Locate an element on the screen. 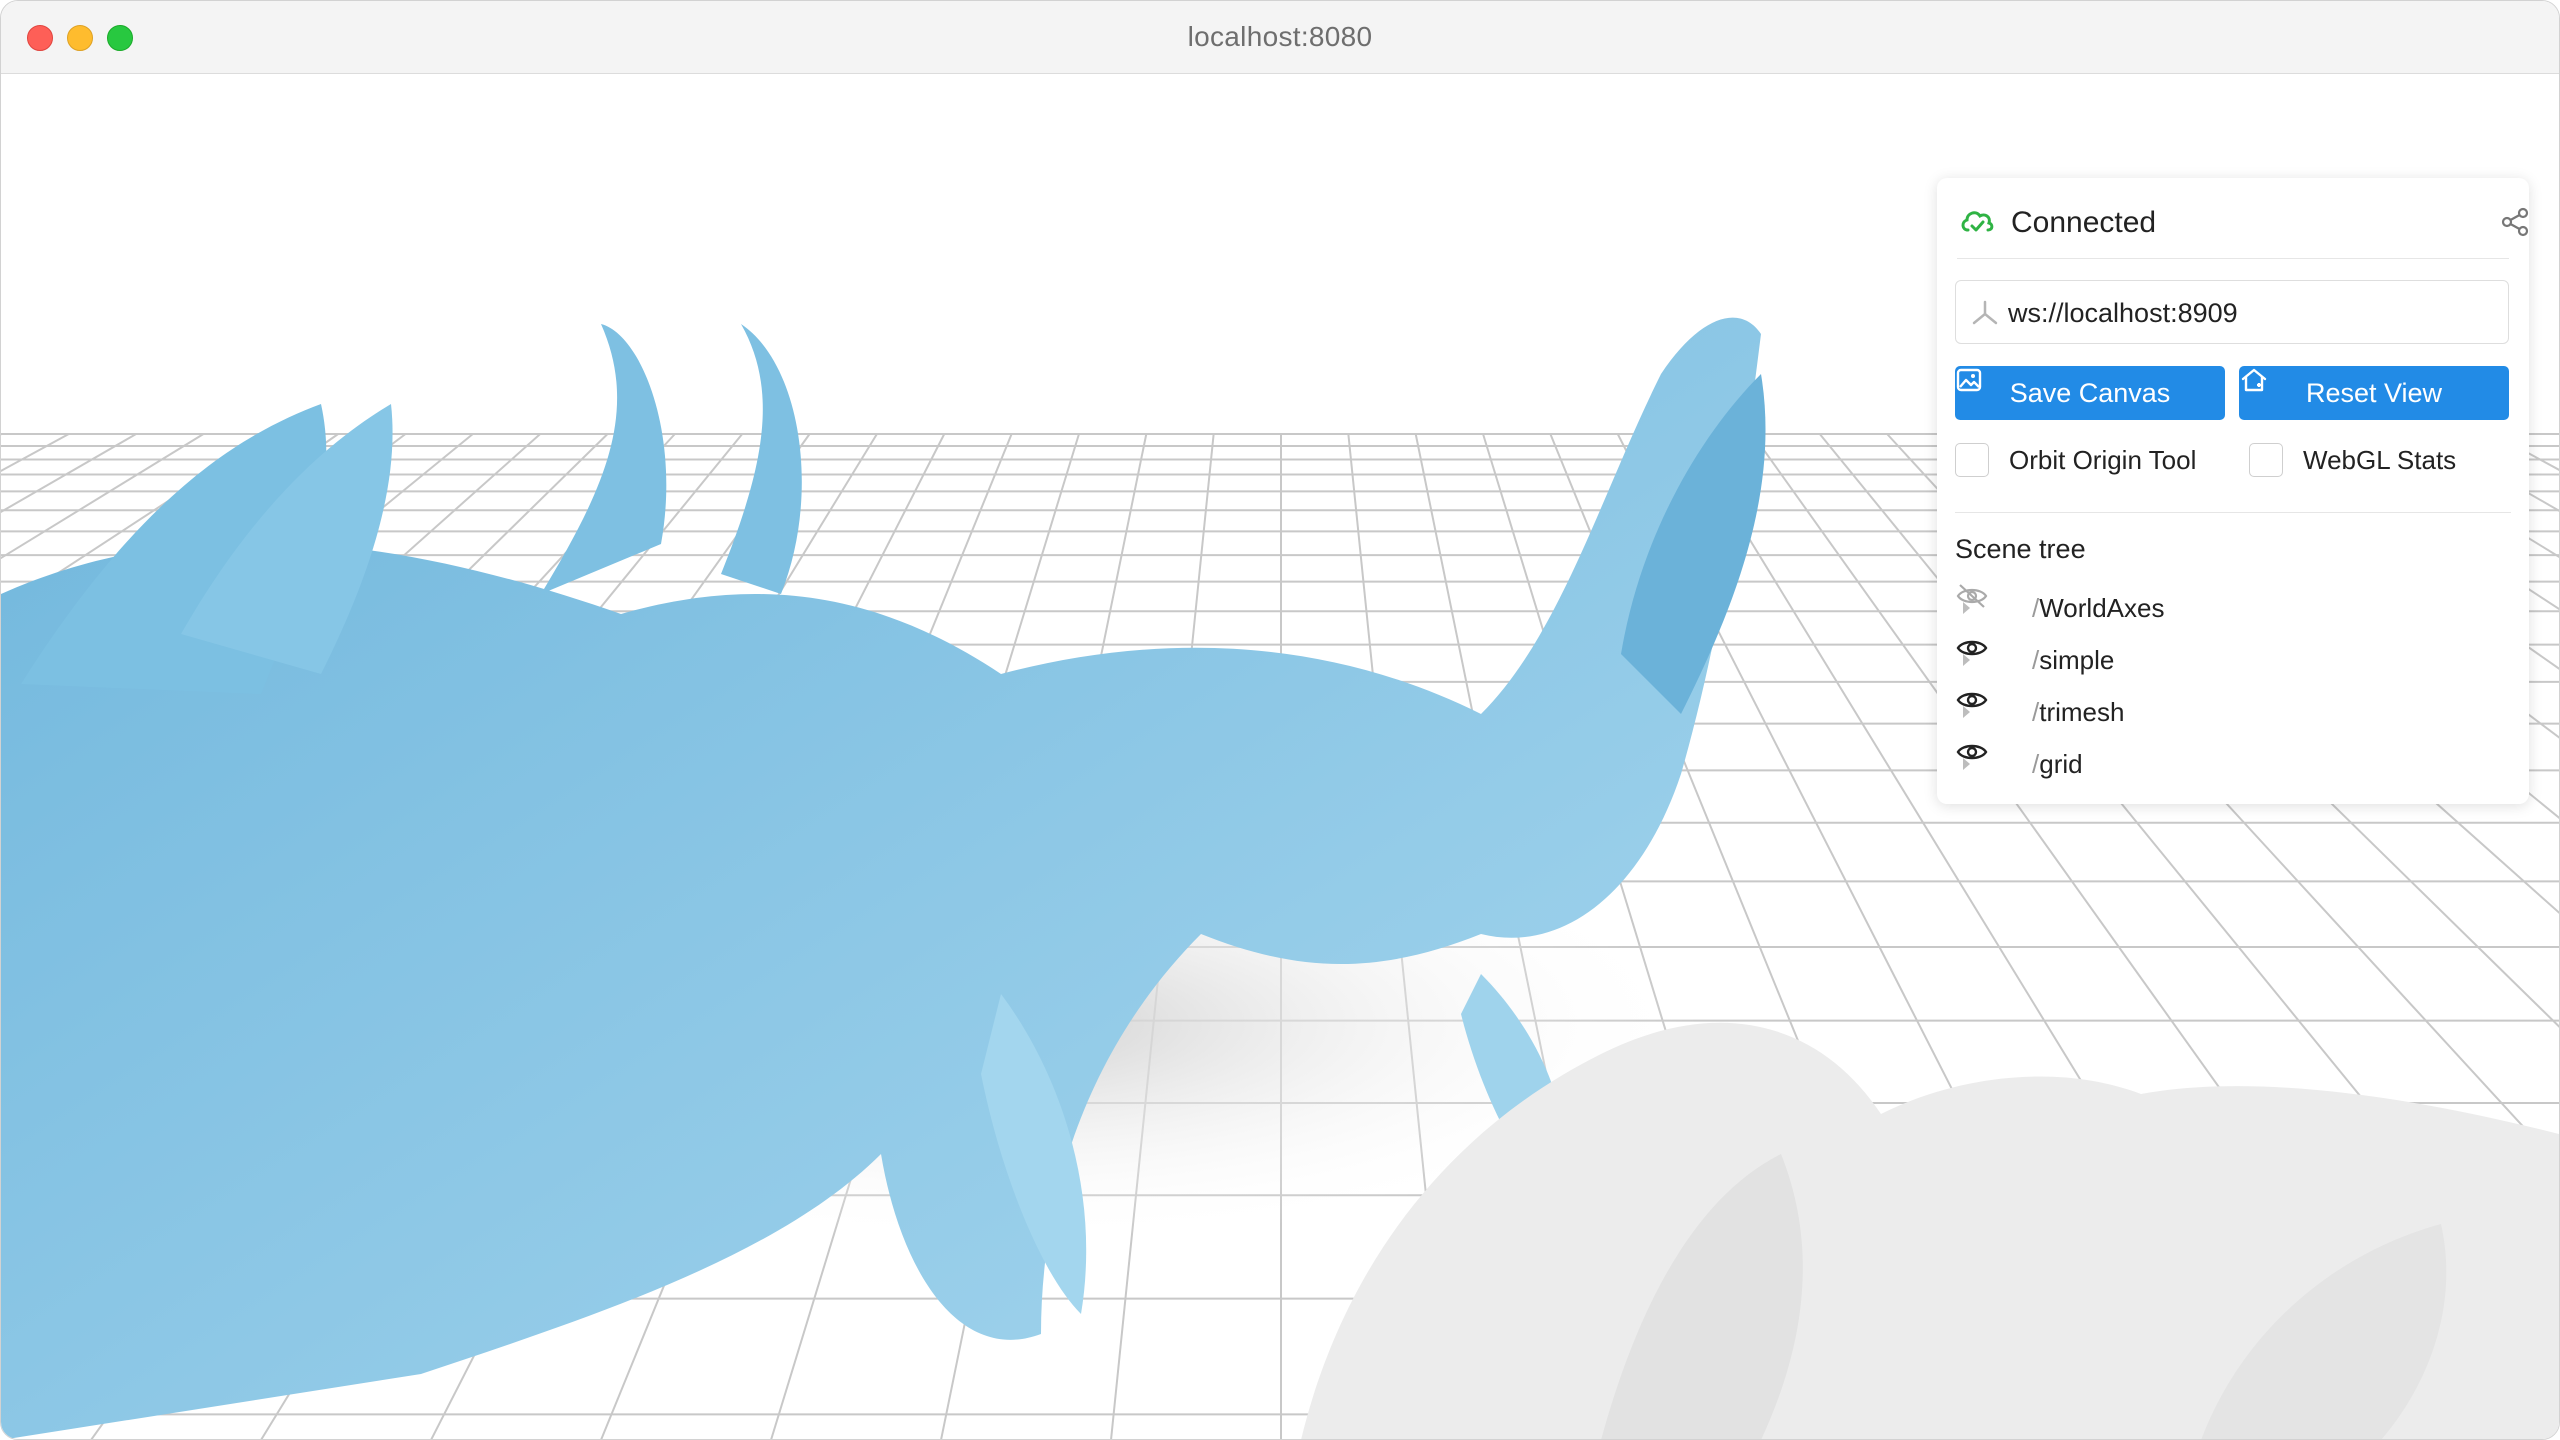 Image resolution: width=2560 pixels, height=1440 pixels. tree-node-trimesh: /trimesh is located at coordinates (2230, 712).